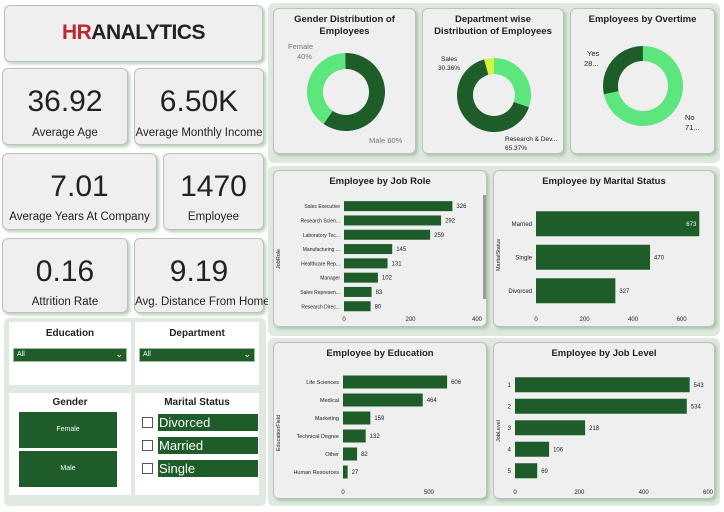  Describe the element at coordinates (699, 386) in the screenshot. I see `data-label: 543` at that location.